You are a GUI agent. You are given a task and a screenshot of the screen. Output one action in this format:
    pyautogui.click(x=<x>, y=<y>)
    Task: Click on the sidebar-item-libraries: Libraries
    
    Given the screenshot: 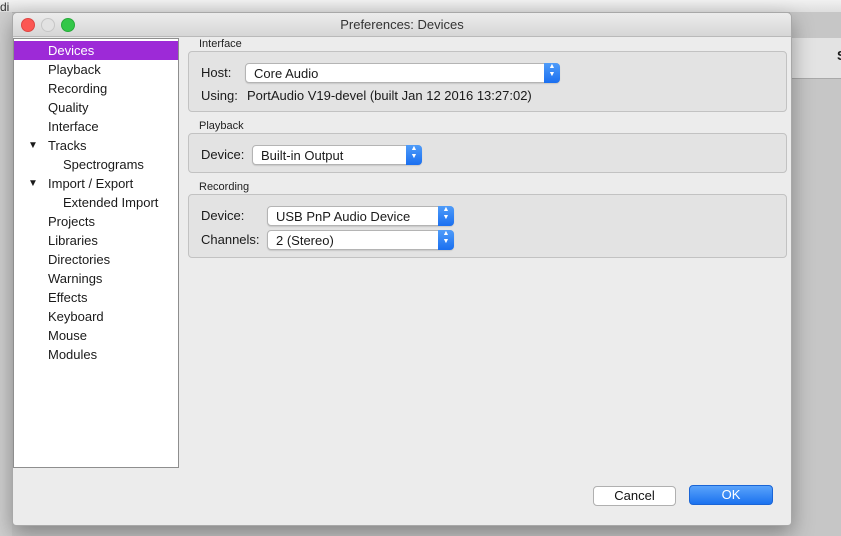 What is the action you would take?
    pyautogui.click(x=96, y=240)
    